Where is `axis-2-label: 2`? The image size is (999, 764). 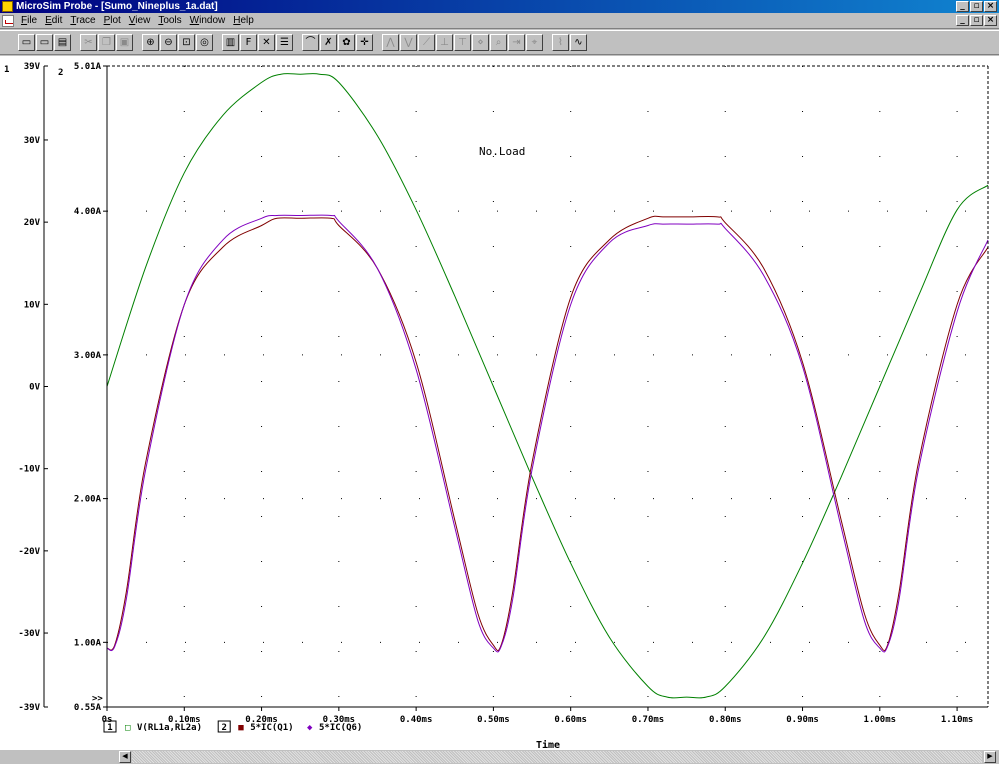 axis-2-label: 2 is located at coordinates (60, 73).